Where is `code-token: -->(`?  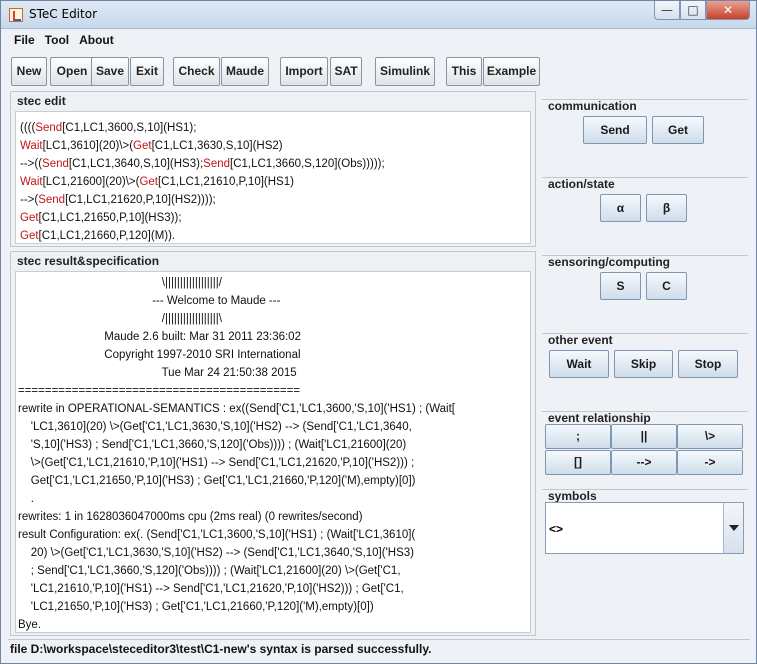
code-token: -->( is located at coordinates (29, 200).